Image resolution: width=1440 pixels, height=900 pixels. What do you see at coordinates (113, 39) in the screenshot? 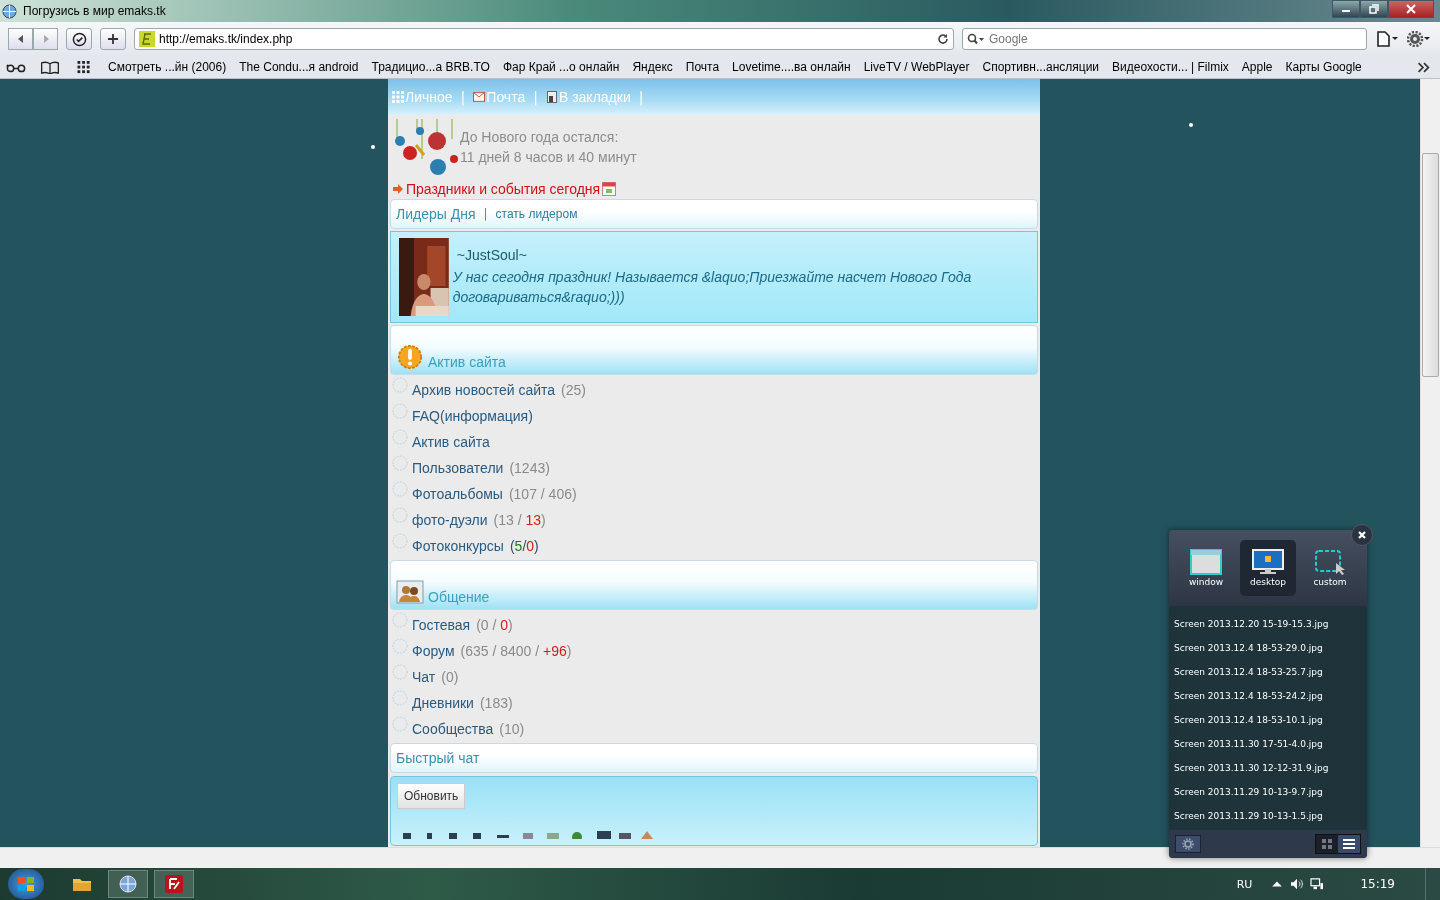
I see `add-button` at bounding box center [113, 39].